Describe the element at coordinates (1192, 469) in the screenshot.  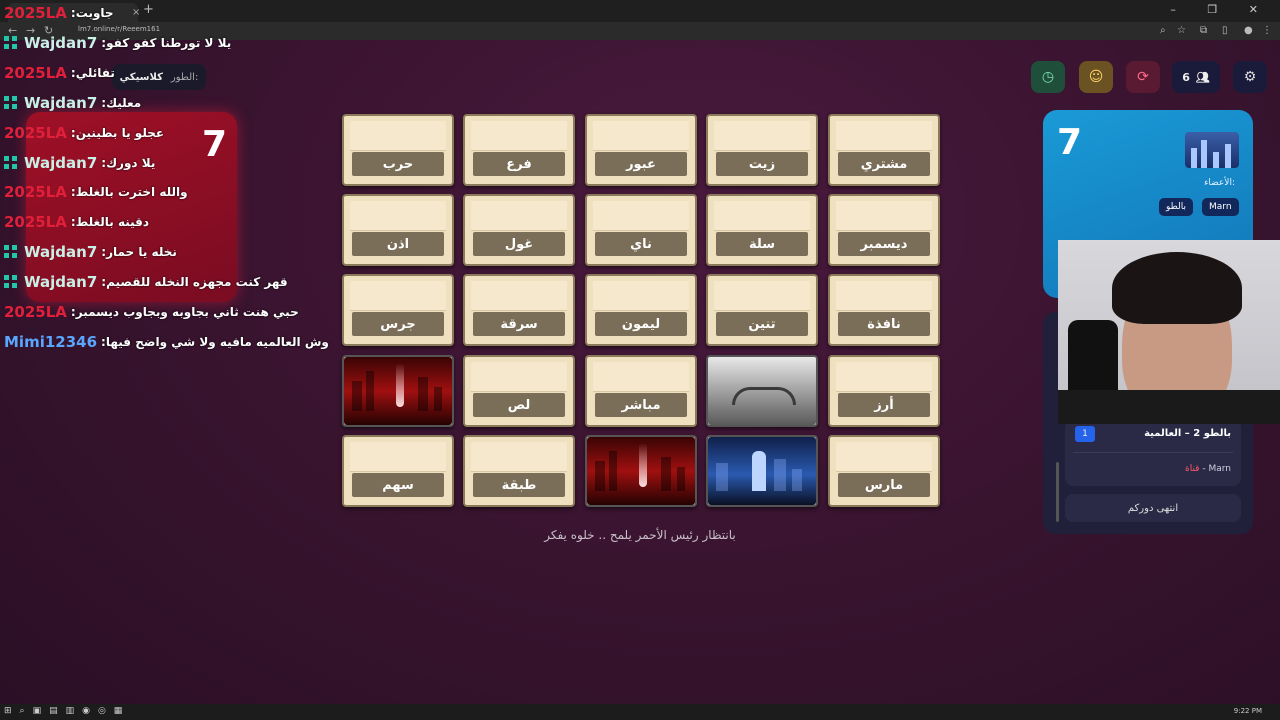
I see `clue-author-role: قناة` at that location.